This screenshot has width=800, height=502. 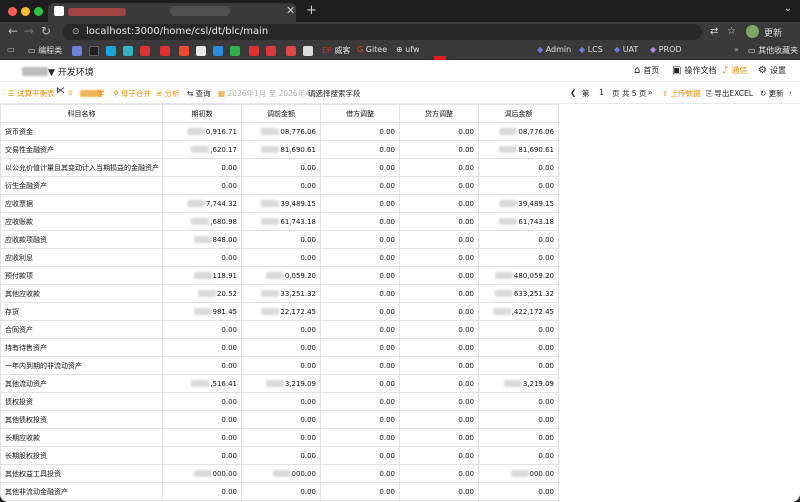 I want to click on table-row: 持有待售资产 0.00 0.00 0.00 0.00 0.00, so click(x=279, y=347).